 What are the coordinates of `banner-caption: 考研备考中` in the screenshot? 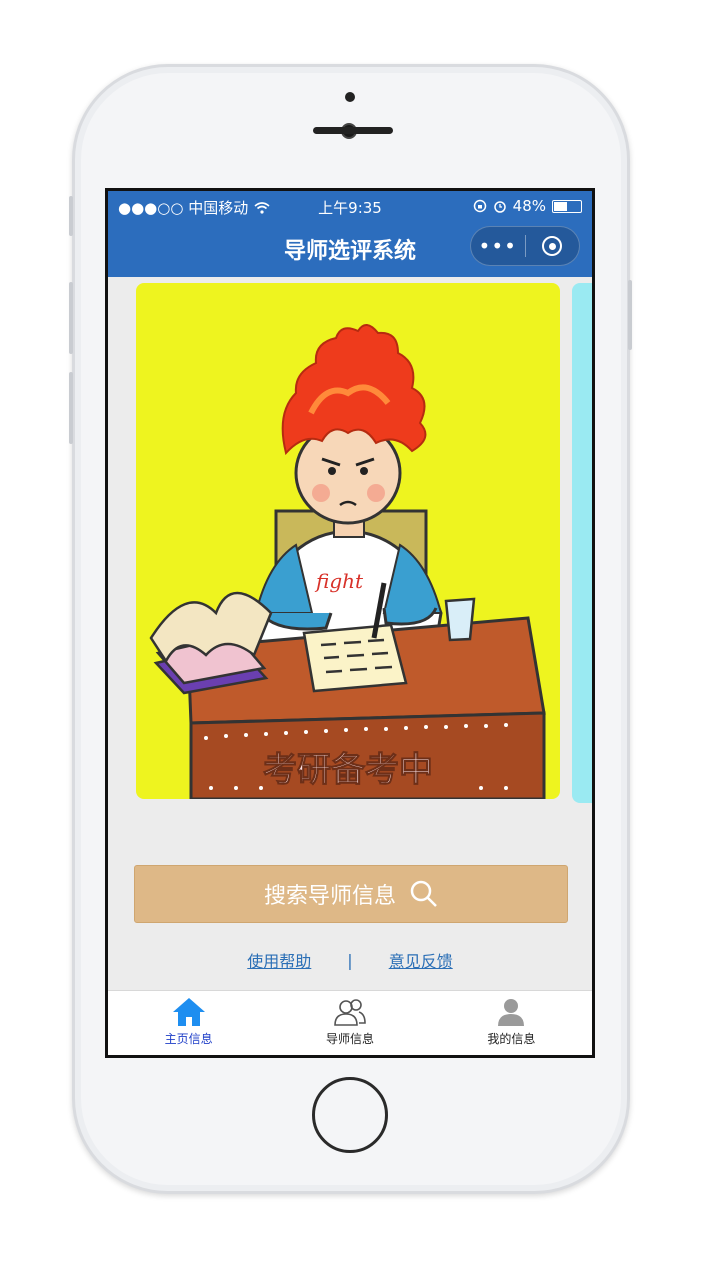 It's located at (348, 770).